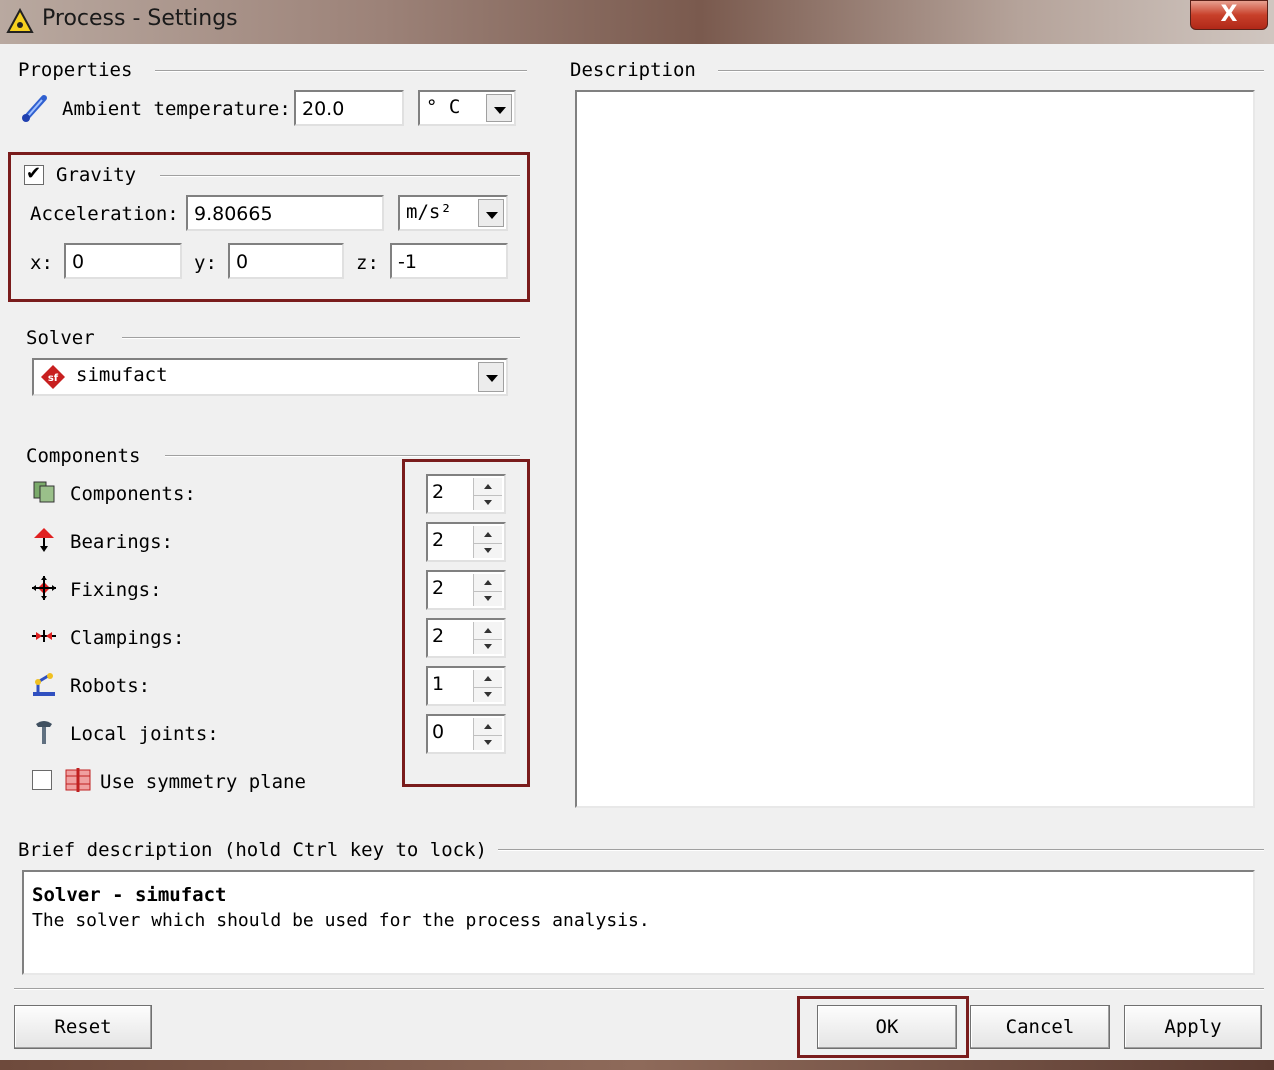 The image size is (1274, 1070). I want to click on solver-divider, so click(321, 338).